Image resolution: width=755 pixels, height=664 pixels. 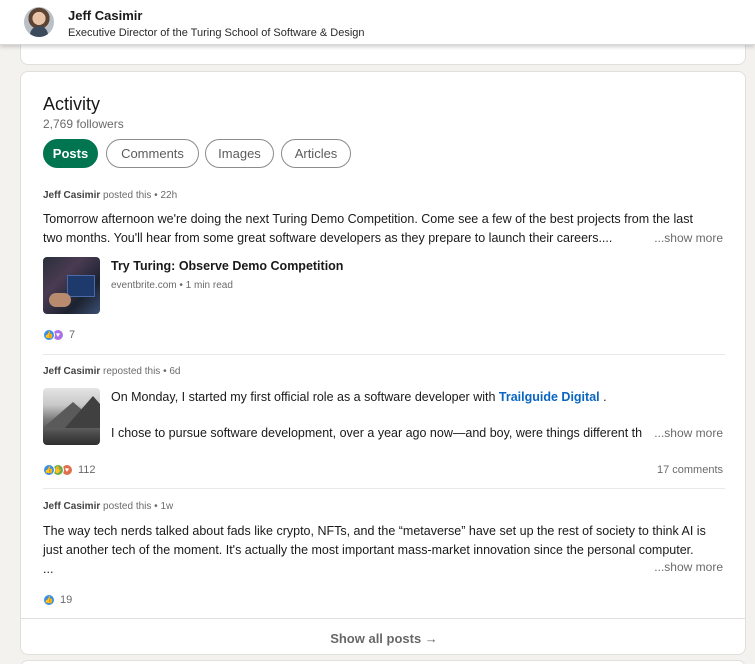 What do you see at coordinates (108, 506) in the screenshot?
I see `post-meta: Jeff Casimir posted this • 1w` at bounding box center [108, 506].